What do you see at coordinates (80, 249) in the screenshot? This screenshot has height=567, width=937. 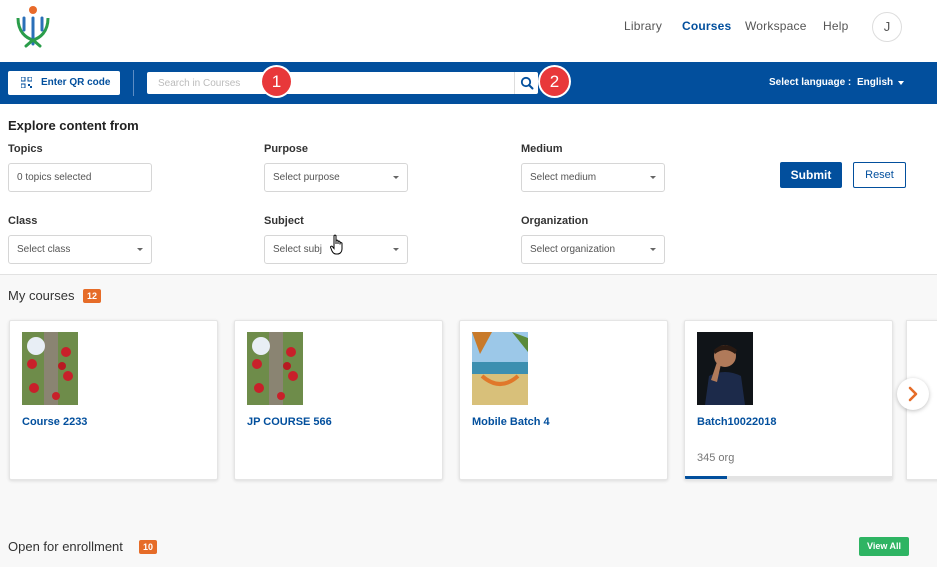 I see `class-select: Select class` at bounding box center [80, 249].